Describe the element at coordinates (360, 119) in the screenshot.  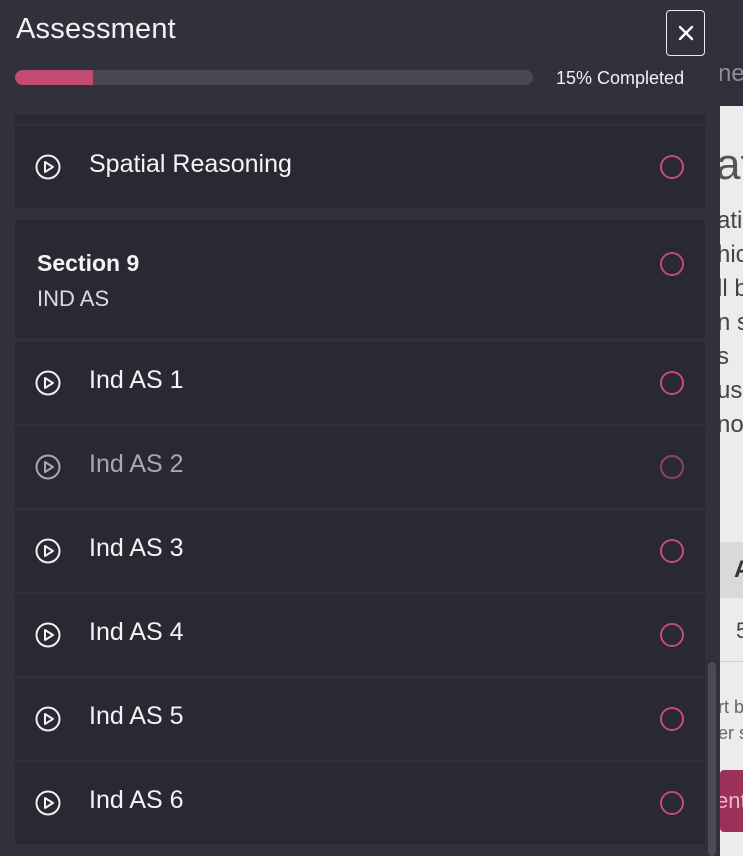
I see `previous-card-edge` at that location.